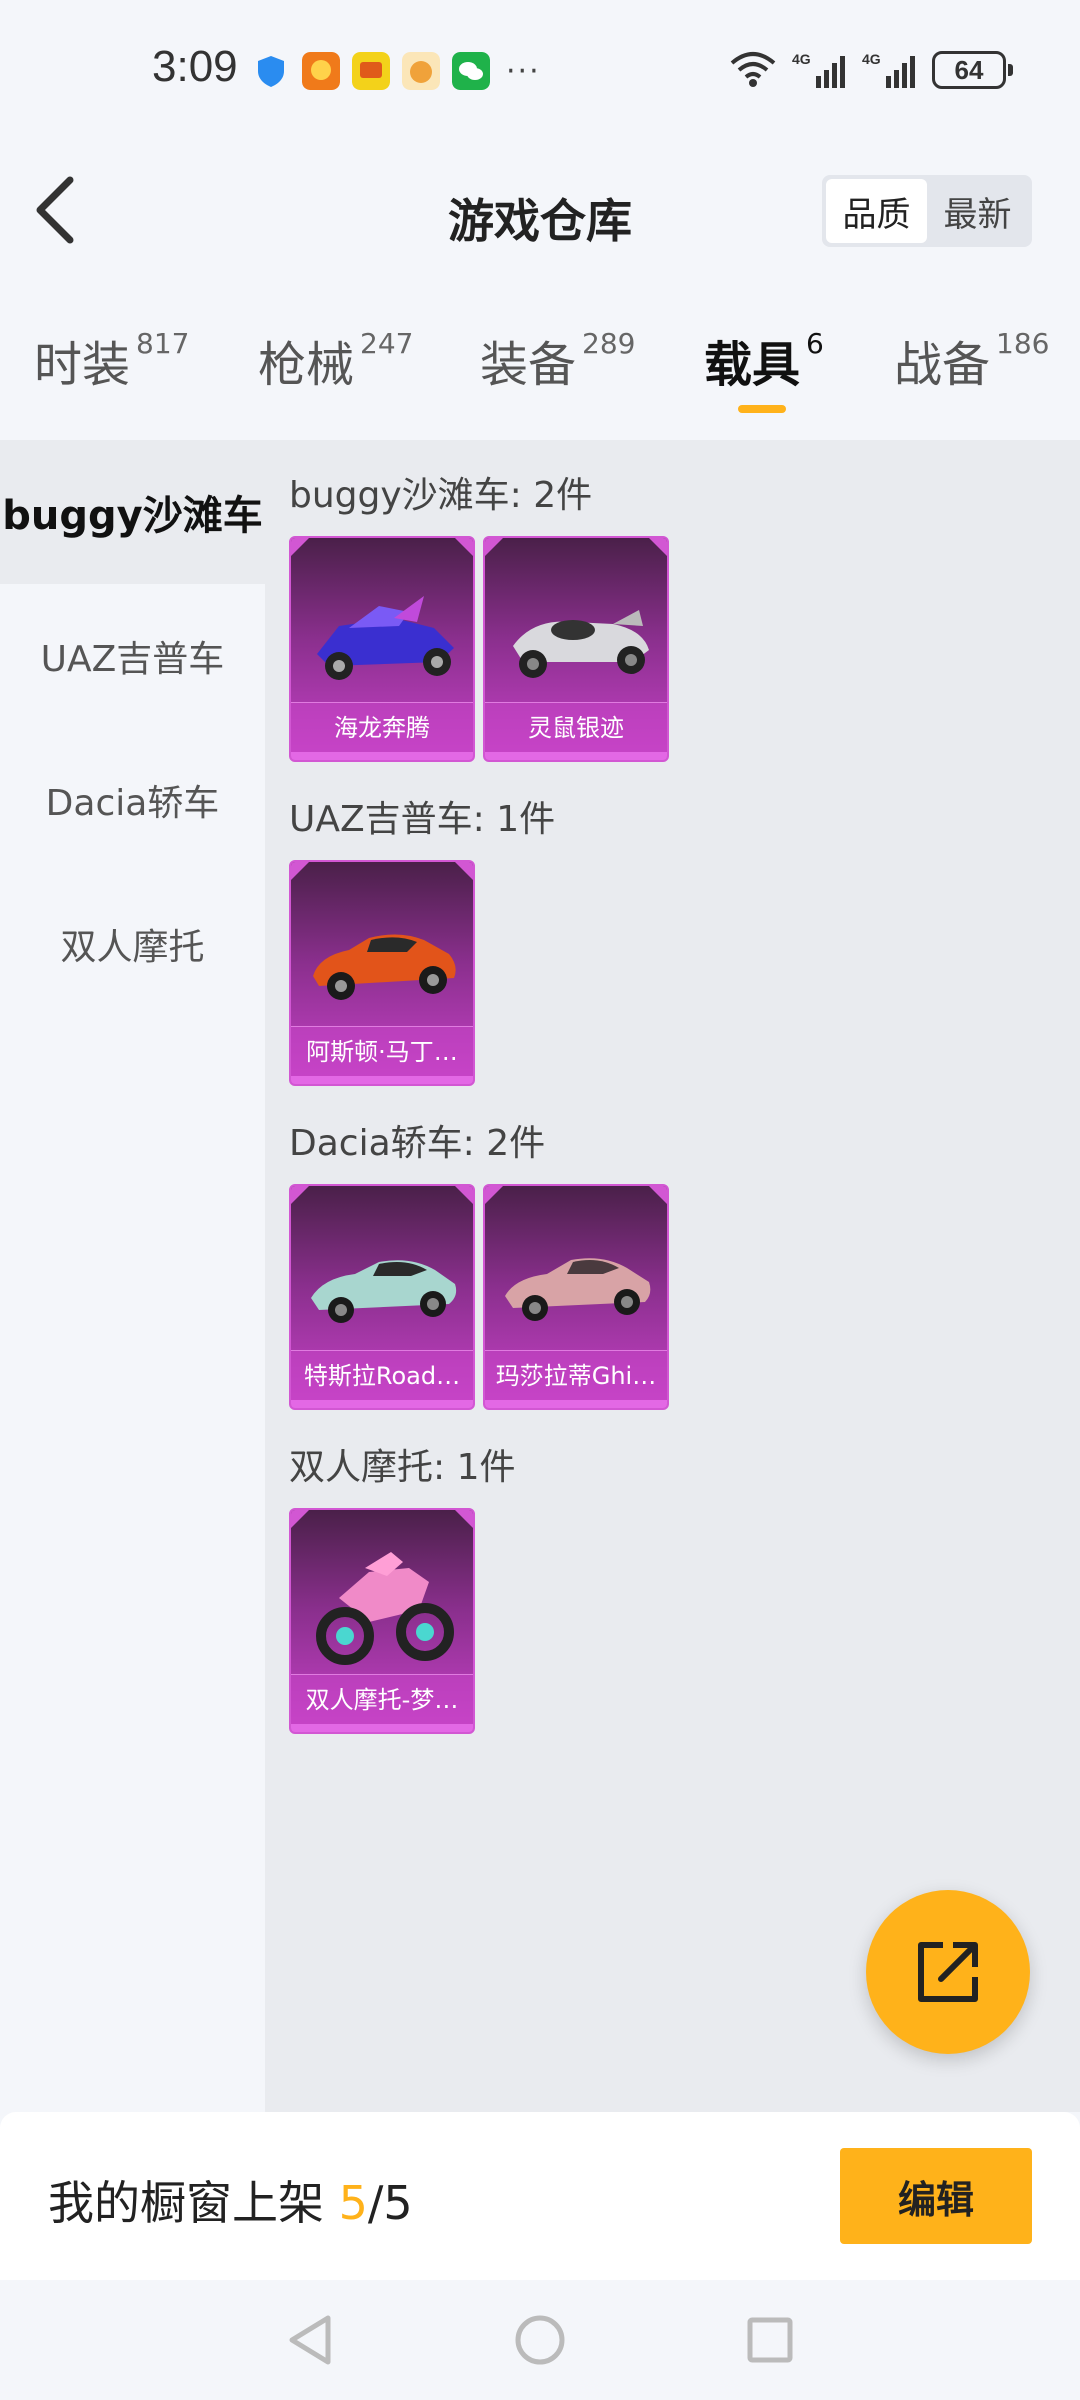 This screenshot has width=1080, height=2400. I want to click on home-circle-icon, so click(540, 2340).